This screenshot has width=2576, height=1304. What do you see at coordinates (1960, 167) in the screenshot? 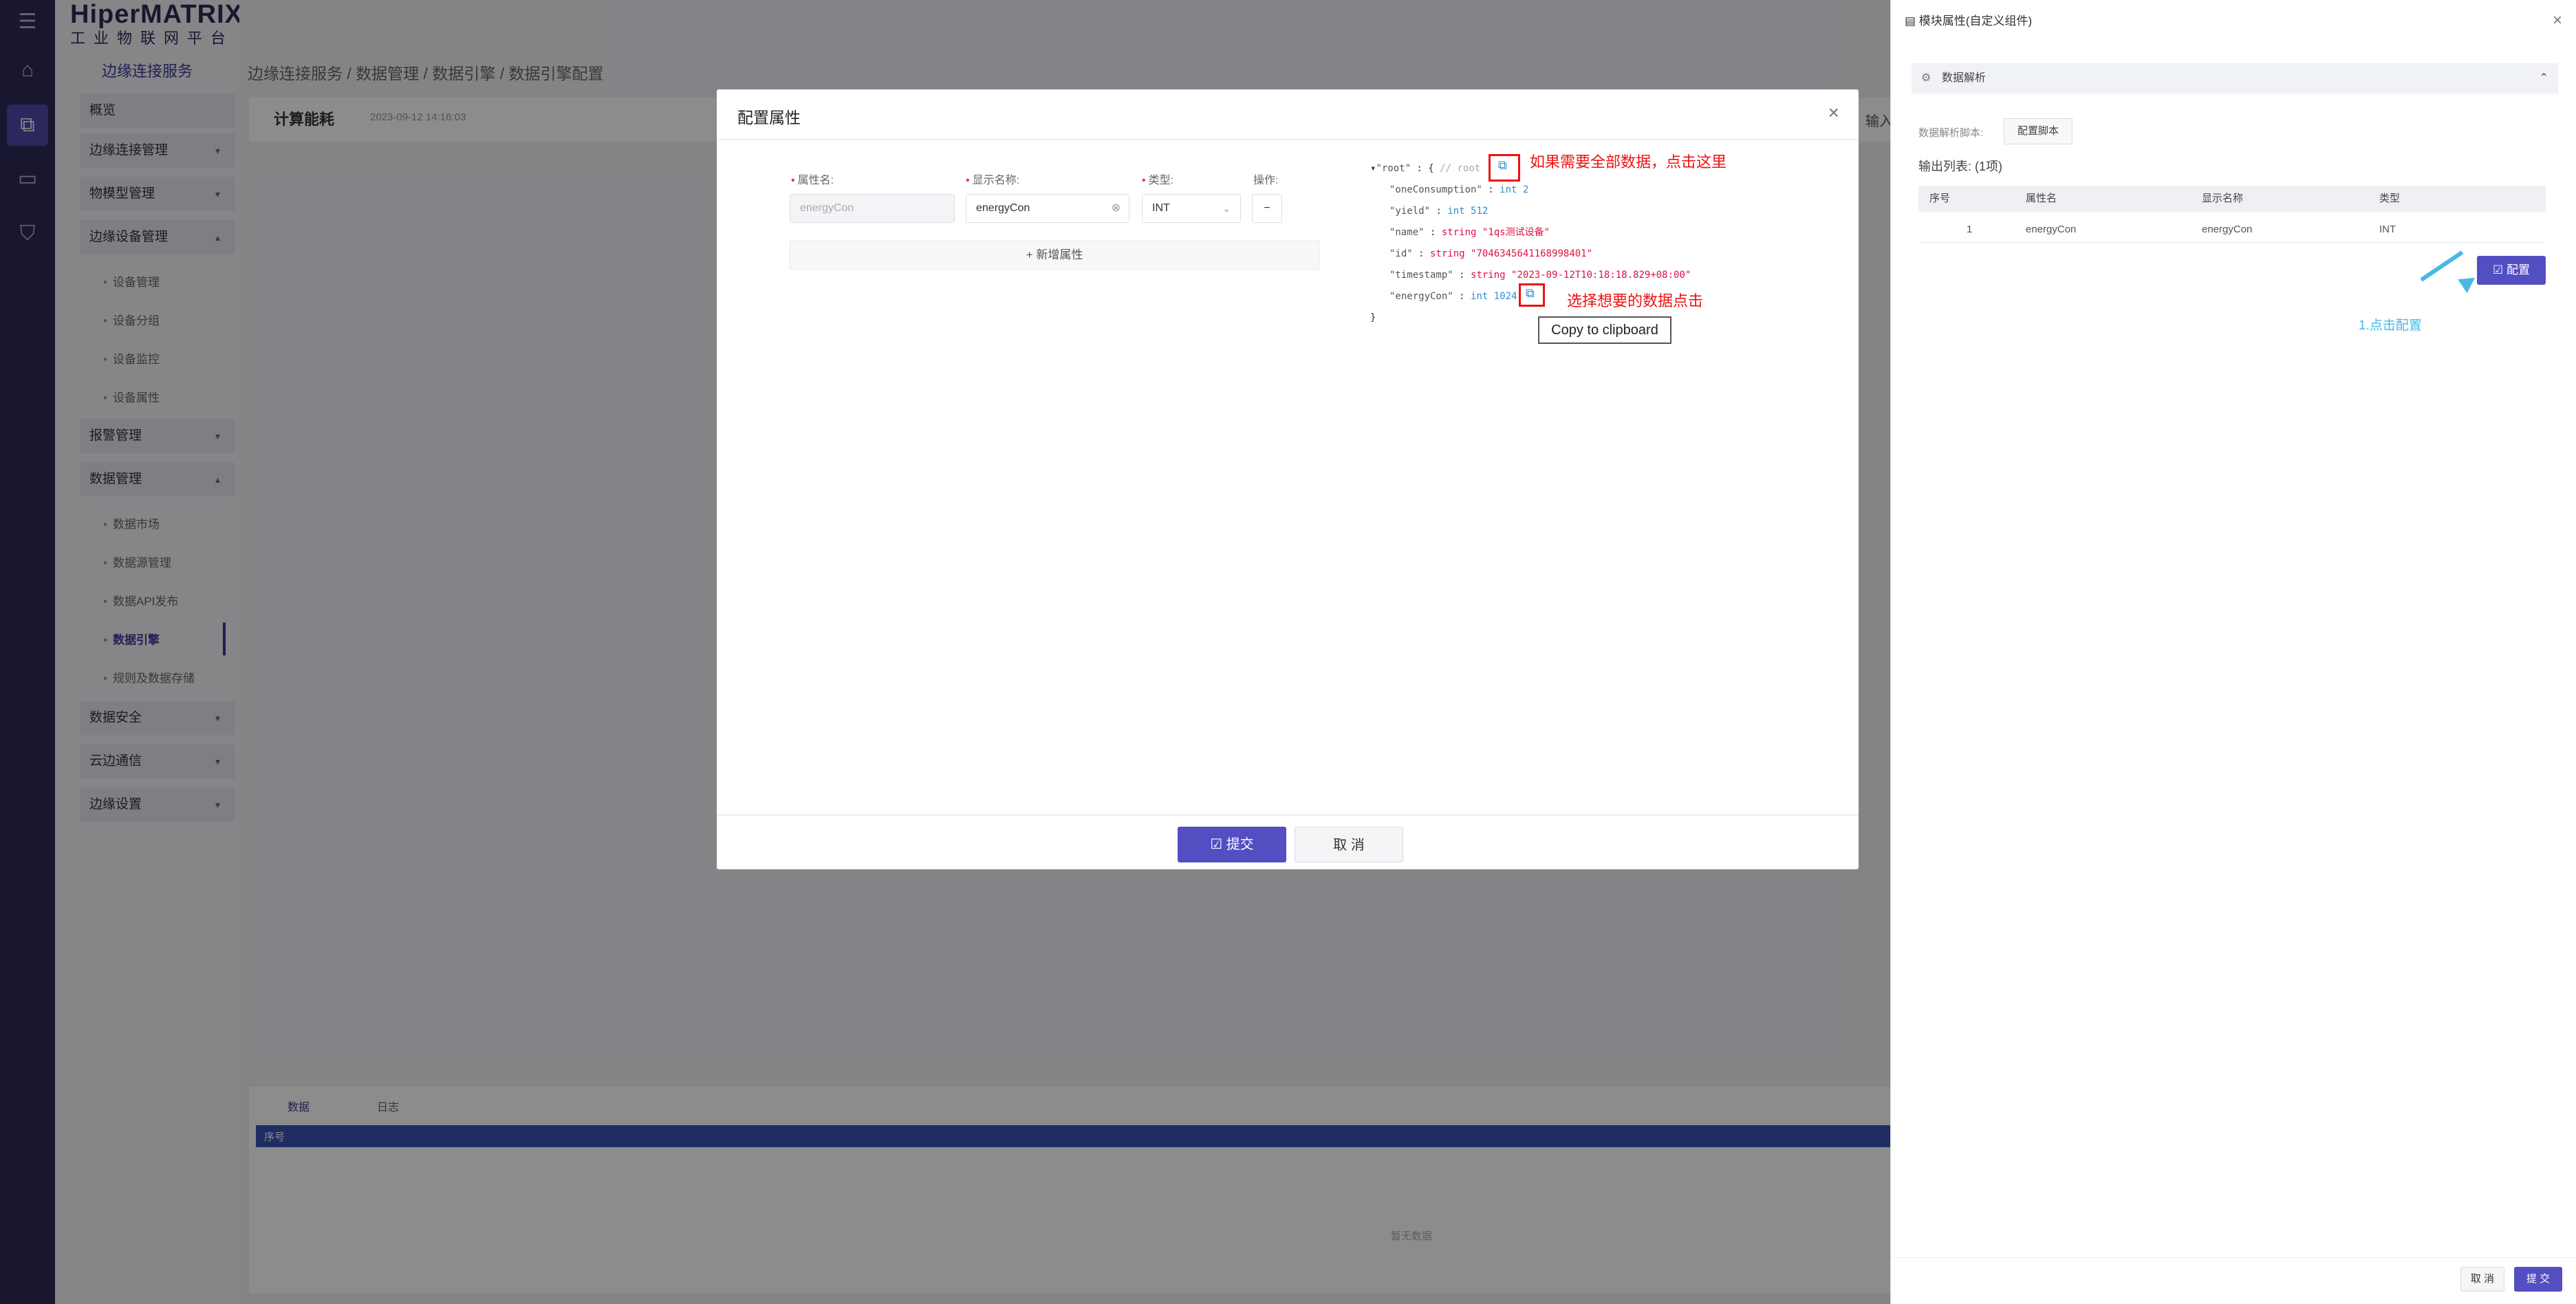
I see `output-label: 输出列表: (1项)` at bounding box center [1960, 167].